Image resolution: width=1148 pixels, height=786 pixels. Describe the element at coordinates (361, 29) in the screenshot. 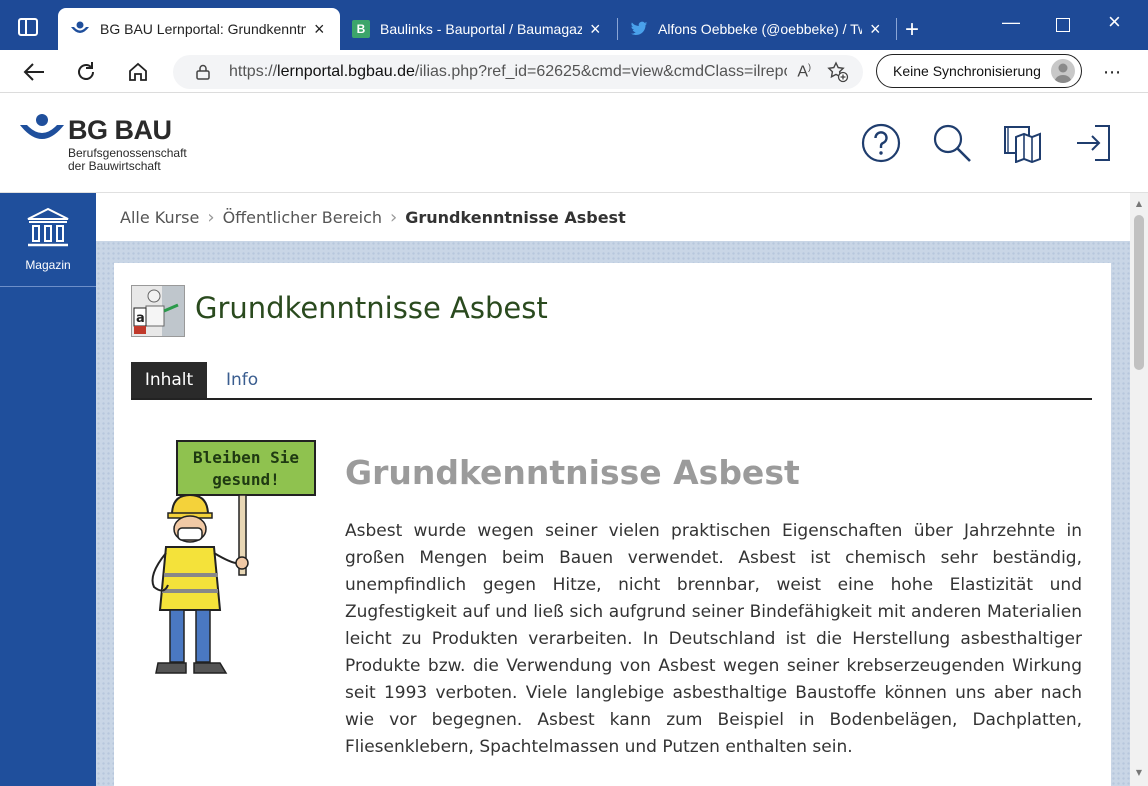

I see `baulinks-favicon-icon: B` at that location.